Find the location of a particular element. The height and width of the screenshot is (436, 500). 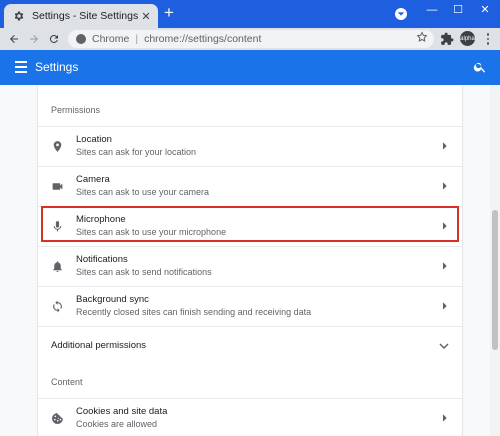

profile-menu-icon is located at coordinates (401, 14).